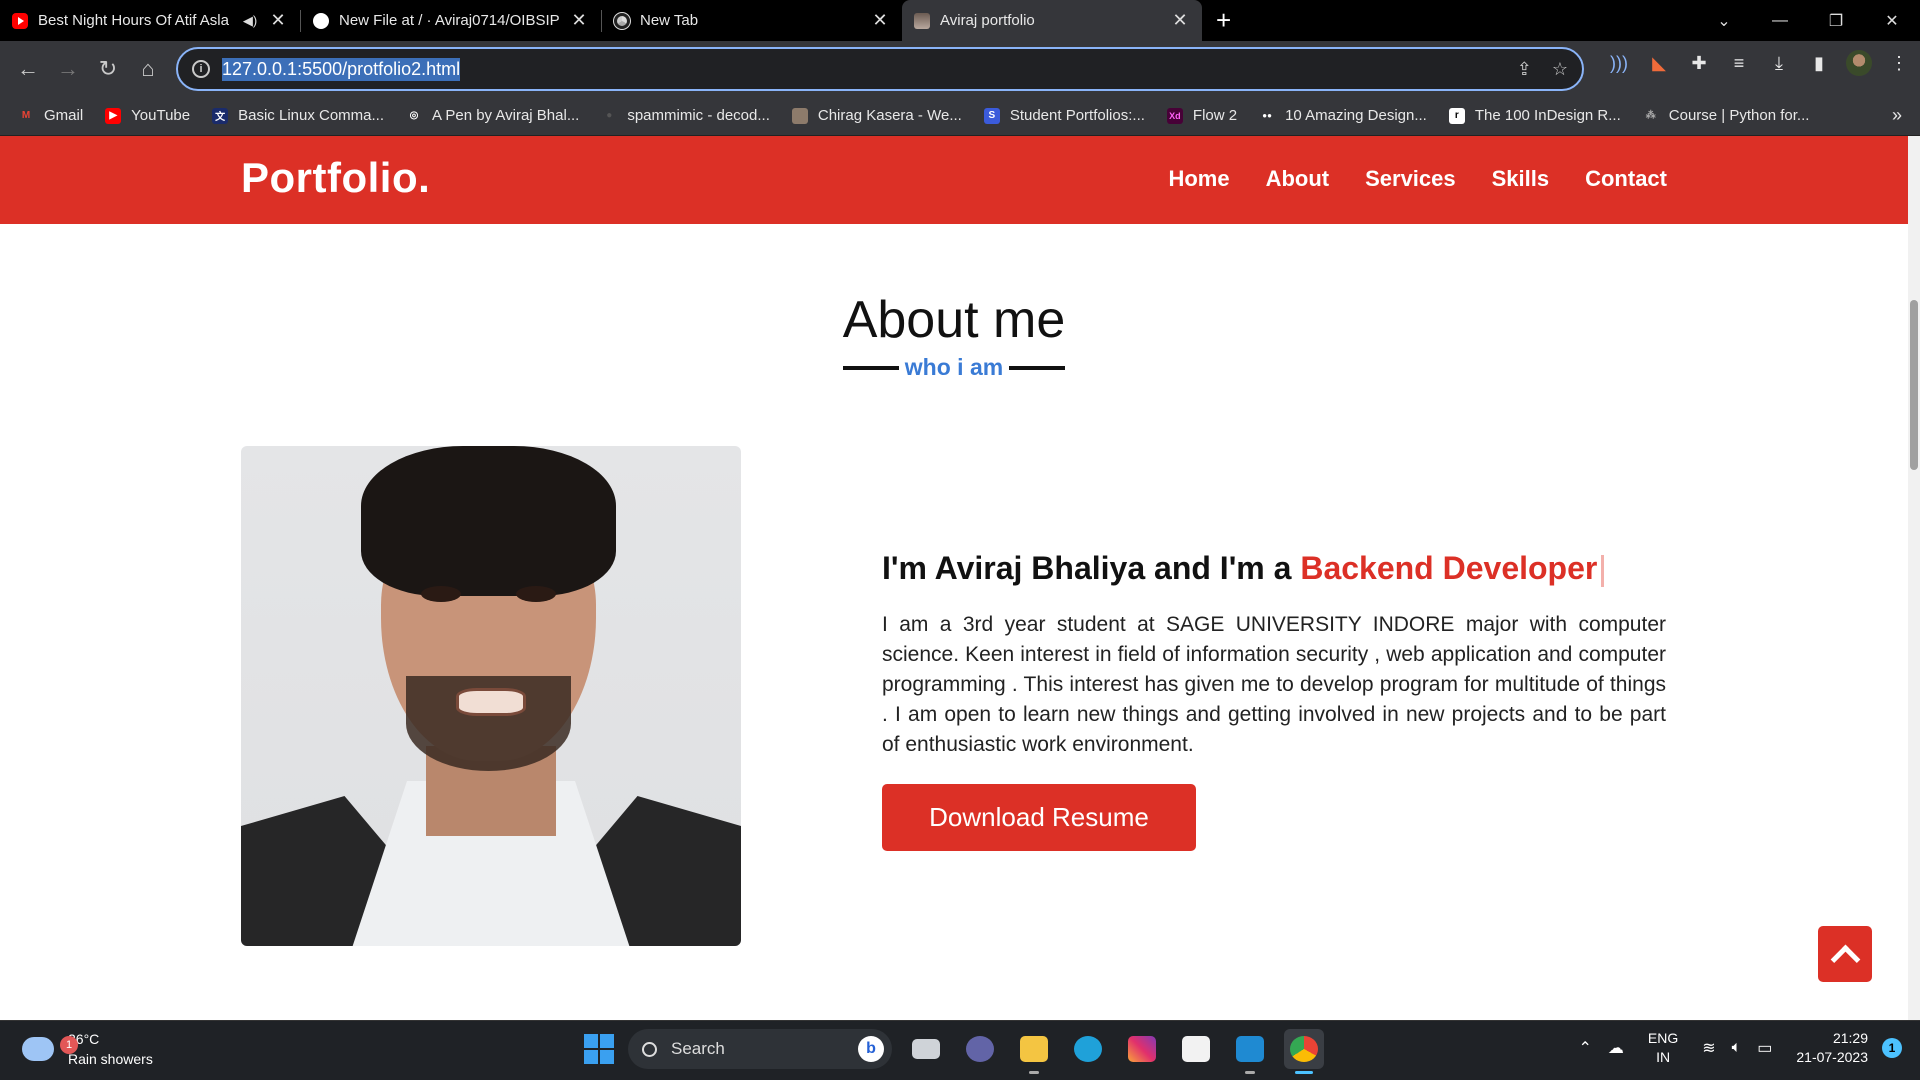 The width and height of the screenshot is (1920, 1080). I want to click on share-icon: ⇪, so click(1524, 69).